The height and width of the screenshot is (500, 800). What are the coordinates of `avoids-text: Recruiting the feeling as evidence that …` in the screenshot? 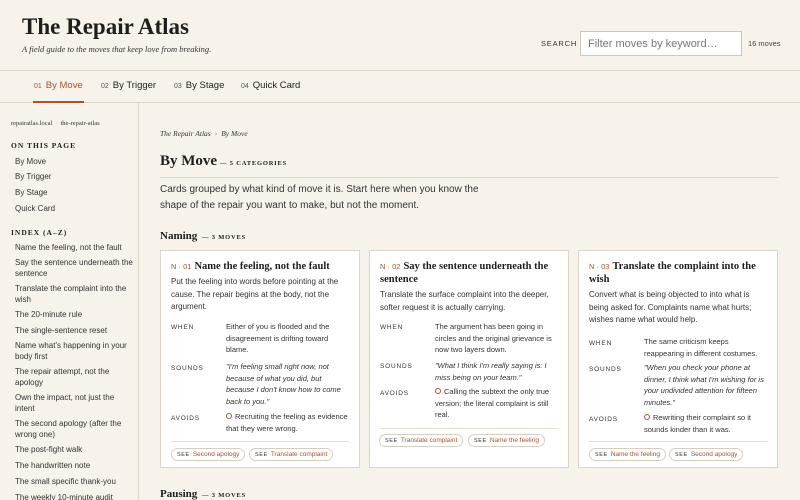 It's located at (287, 422).